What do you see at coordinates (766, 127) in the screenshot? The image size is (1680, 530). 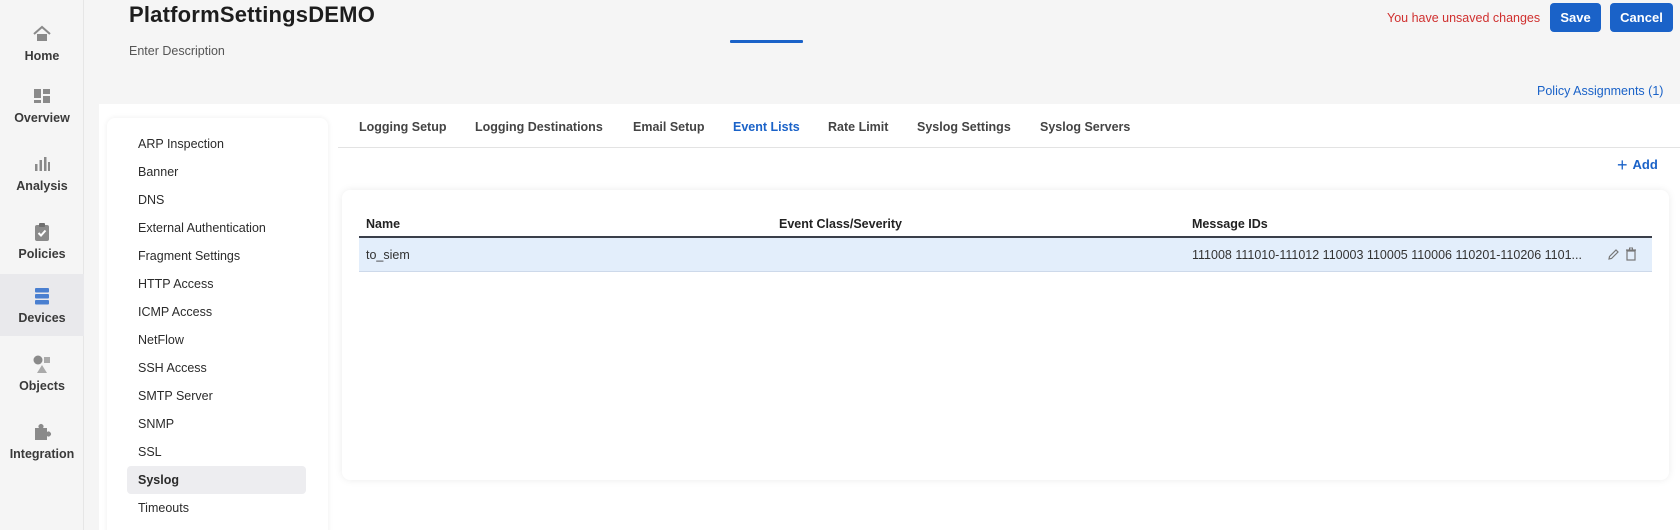 I see `tab-event-lists: Event Lists` at bounding box center [766, 127].